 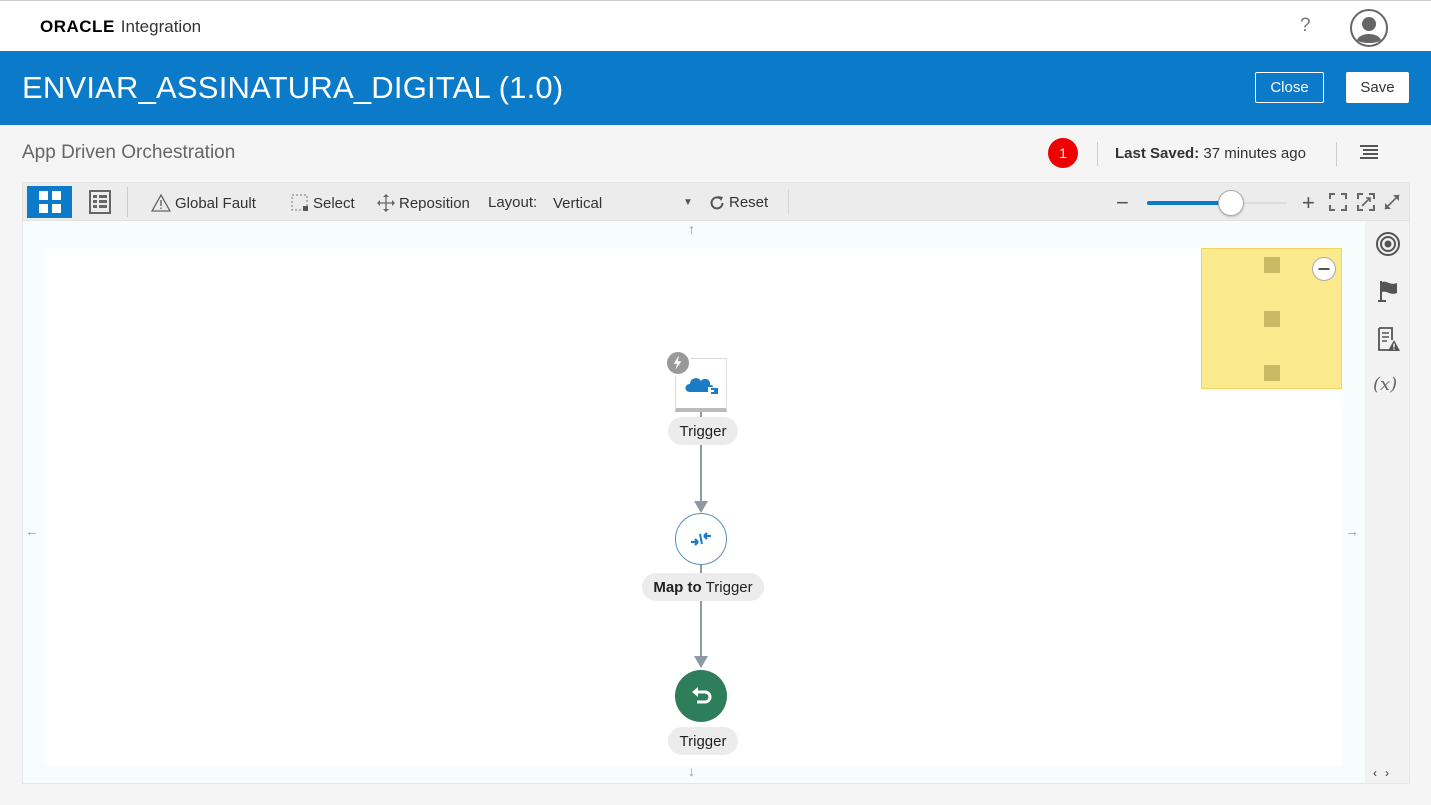 What do you see at coordinates (215, 203) in the screenshot?
I see `global-fault-label: Global Fault` at bounding box center [215, 203].